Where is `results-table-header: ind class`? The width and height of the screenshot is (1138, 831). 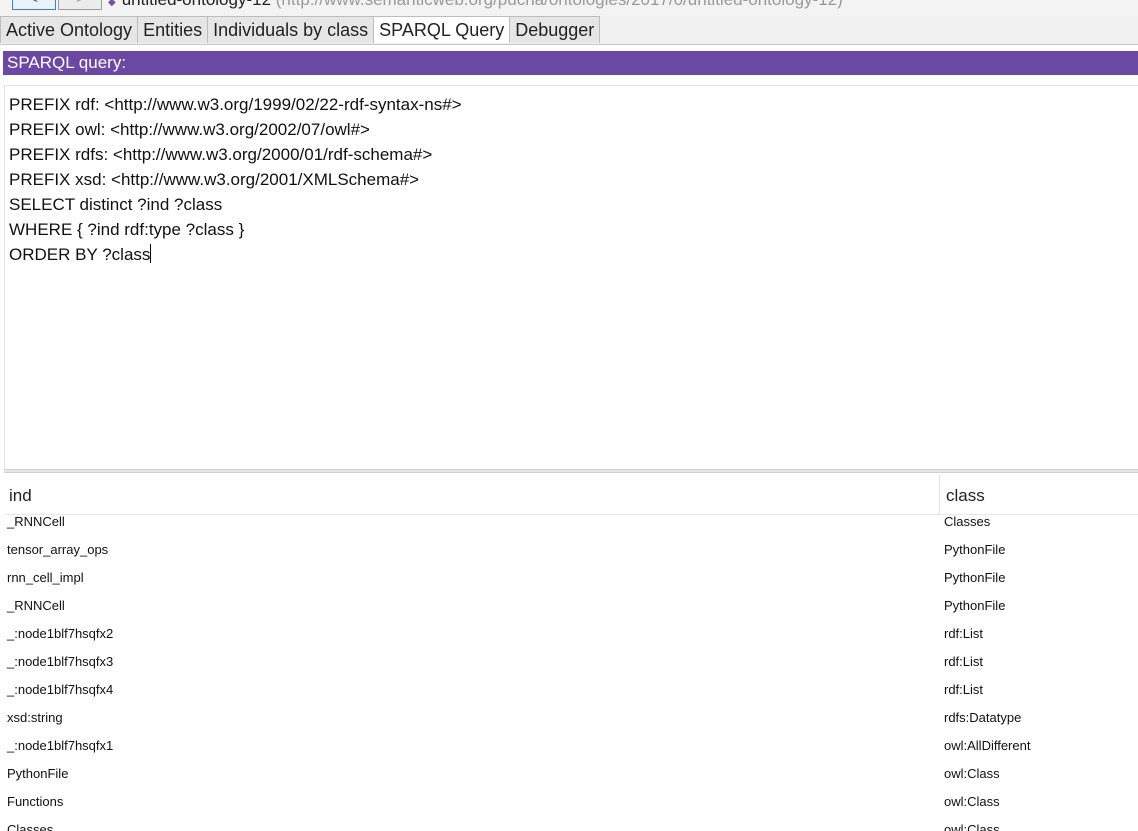
results-table-header: ind class is located at coordinates (571, 494).